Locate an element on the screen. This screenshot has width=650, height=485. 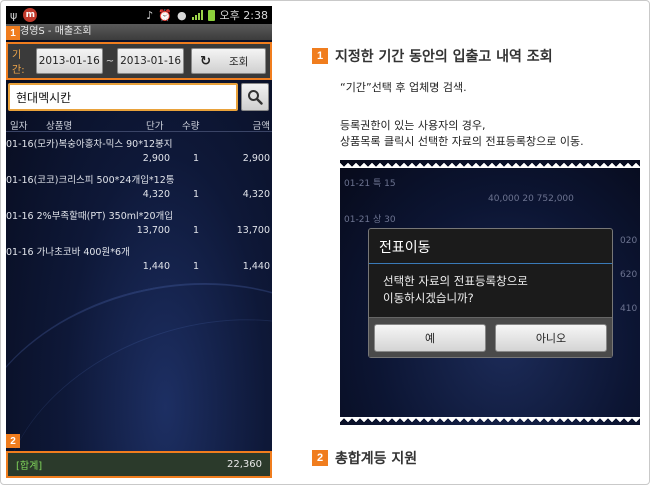
search-button is located at coordinates (255, 97).